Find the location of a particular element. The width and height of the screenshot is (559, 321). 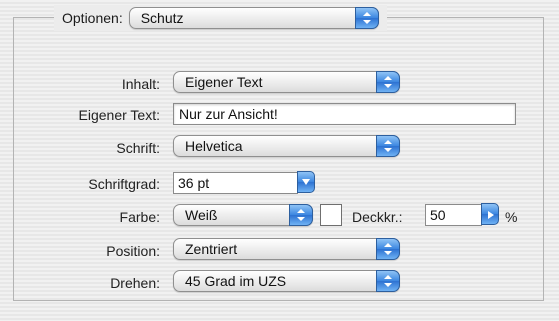

schrift-popup-value: Helvetica is located at coordinates (214, 146).